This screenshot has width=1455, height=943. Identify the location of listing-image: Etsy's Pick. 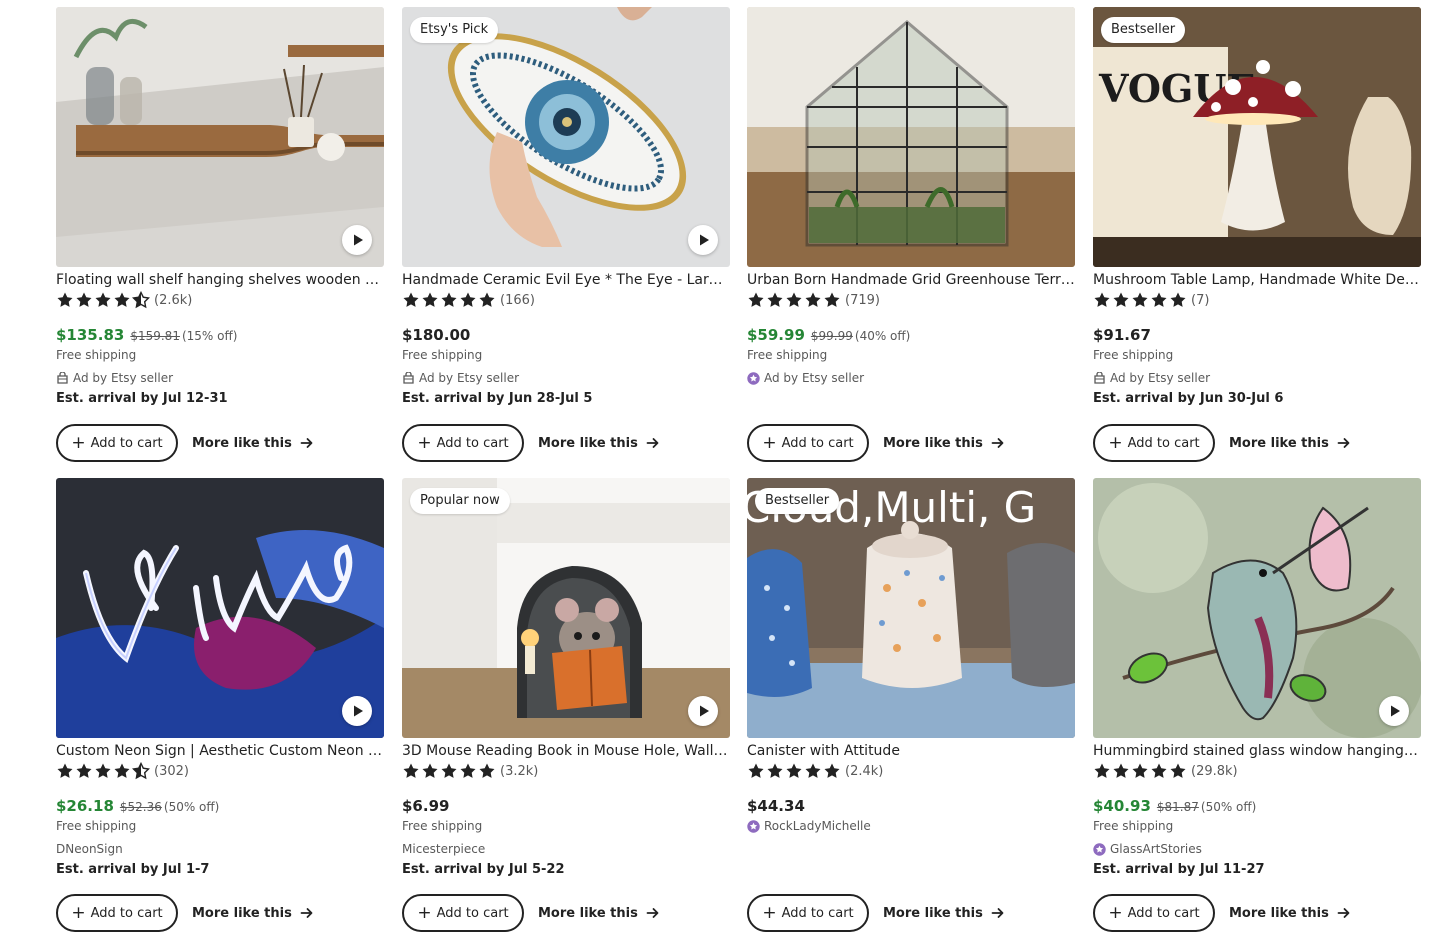
(566, 137).